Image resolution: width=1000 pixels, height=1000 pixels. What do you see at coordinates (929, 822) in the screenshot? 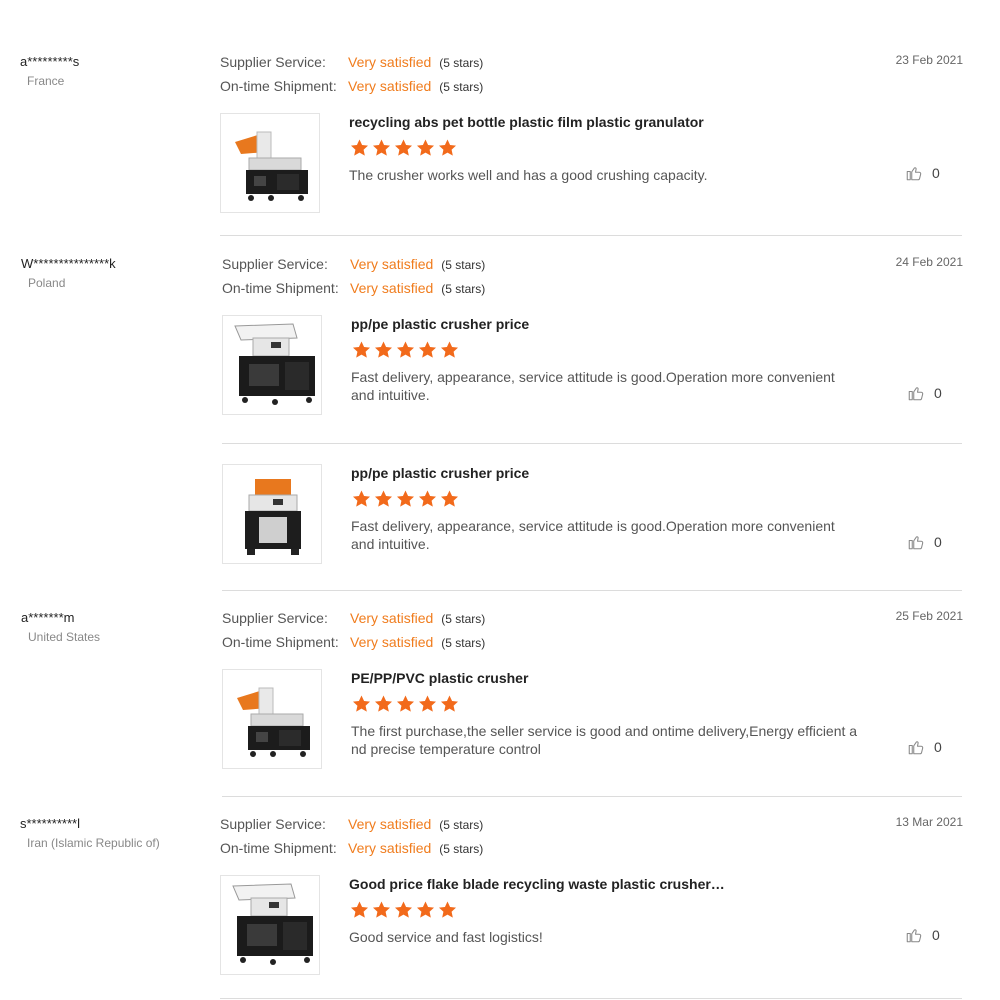
I see `review-date: 13 Mar 2021` at bounding box center [929, 822].